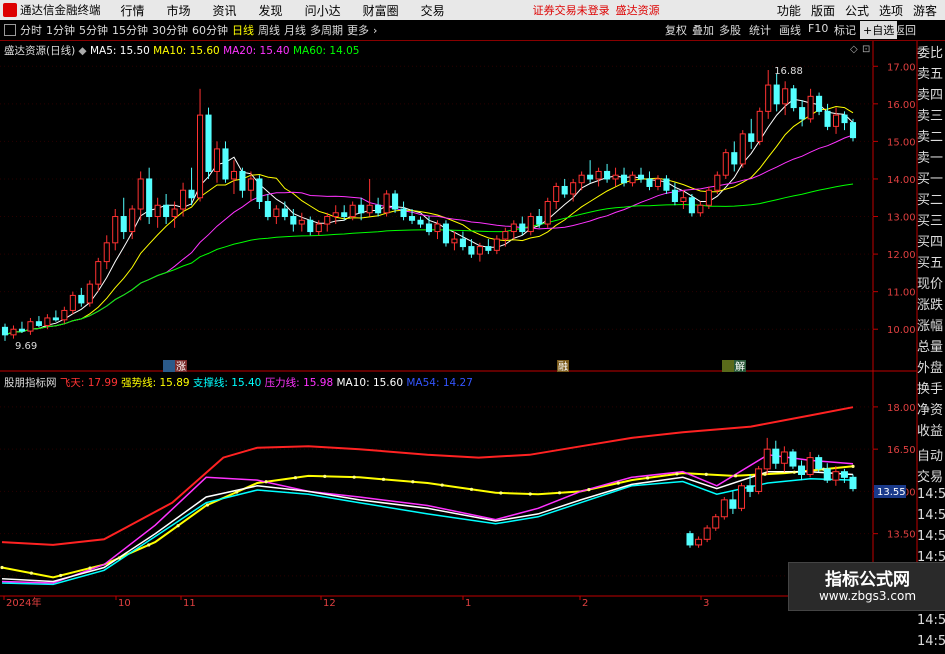 Image resolution: width=945 pixels, height=654 pixels. I want to click on quote-panel-item: 涨跌, so click(931, 304).